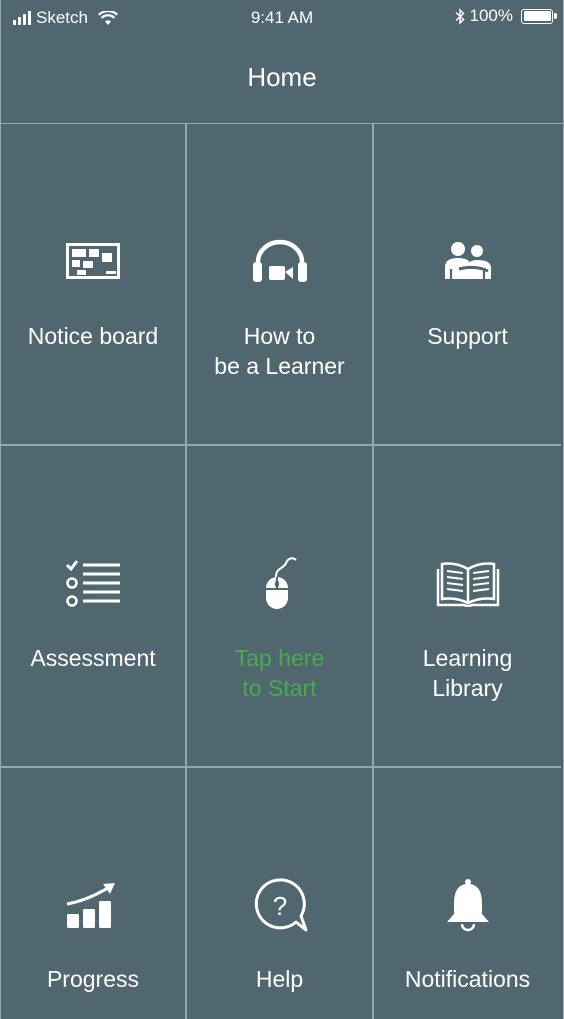 The width and height of the screenshot is (564, 1019). I want to click on tile-label: Notice board, so click(93, 336).